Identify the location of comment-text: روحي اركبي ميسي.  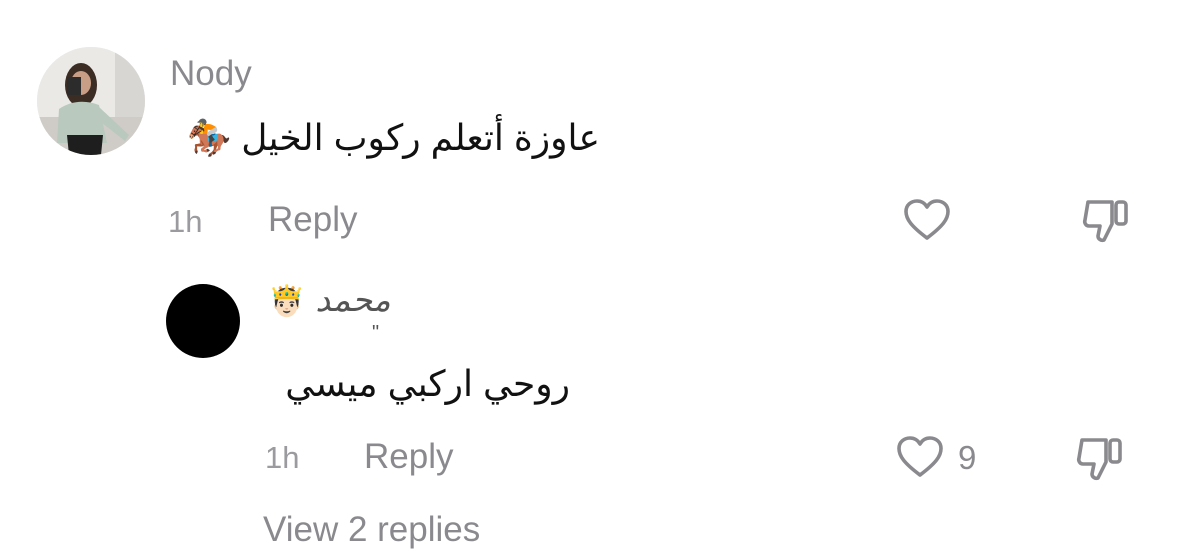
(427, 383).